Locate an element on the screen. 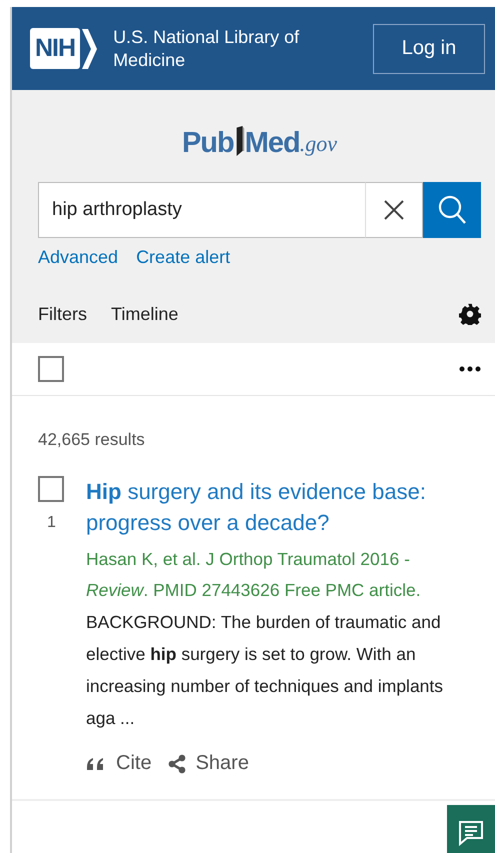  logo-text: Pub is located at coordinates (208, 143).